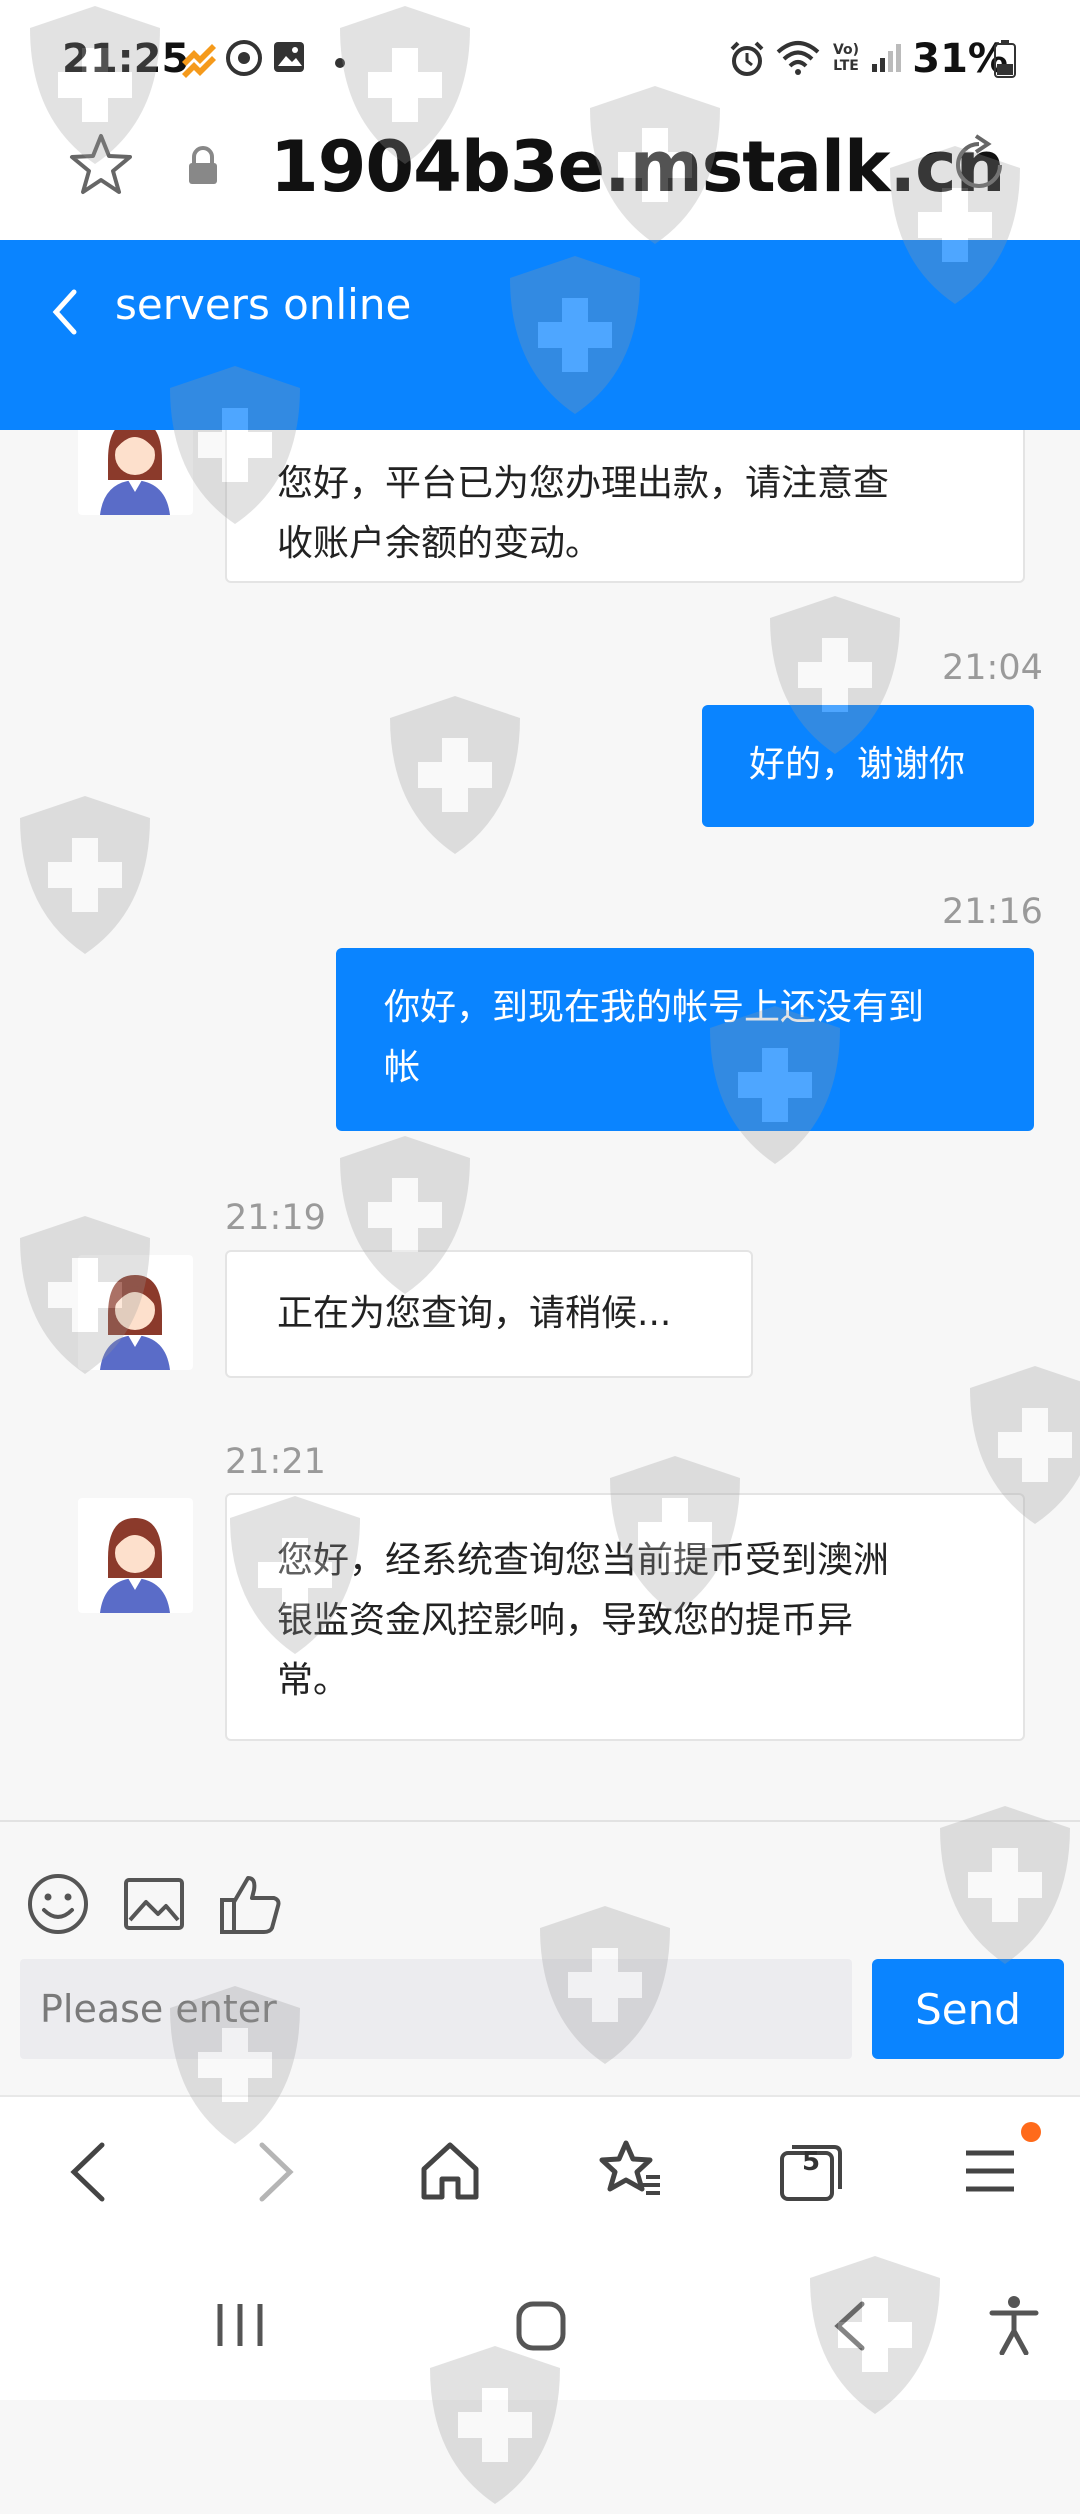 The image size is (1080, 2514). I want to click on menu-icon, so click(990, 2173).